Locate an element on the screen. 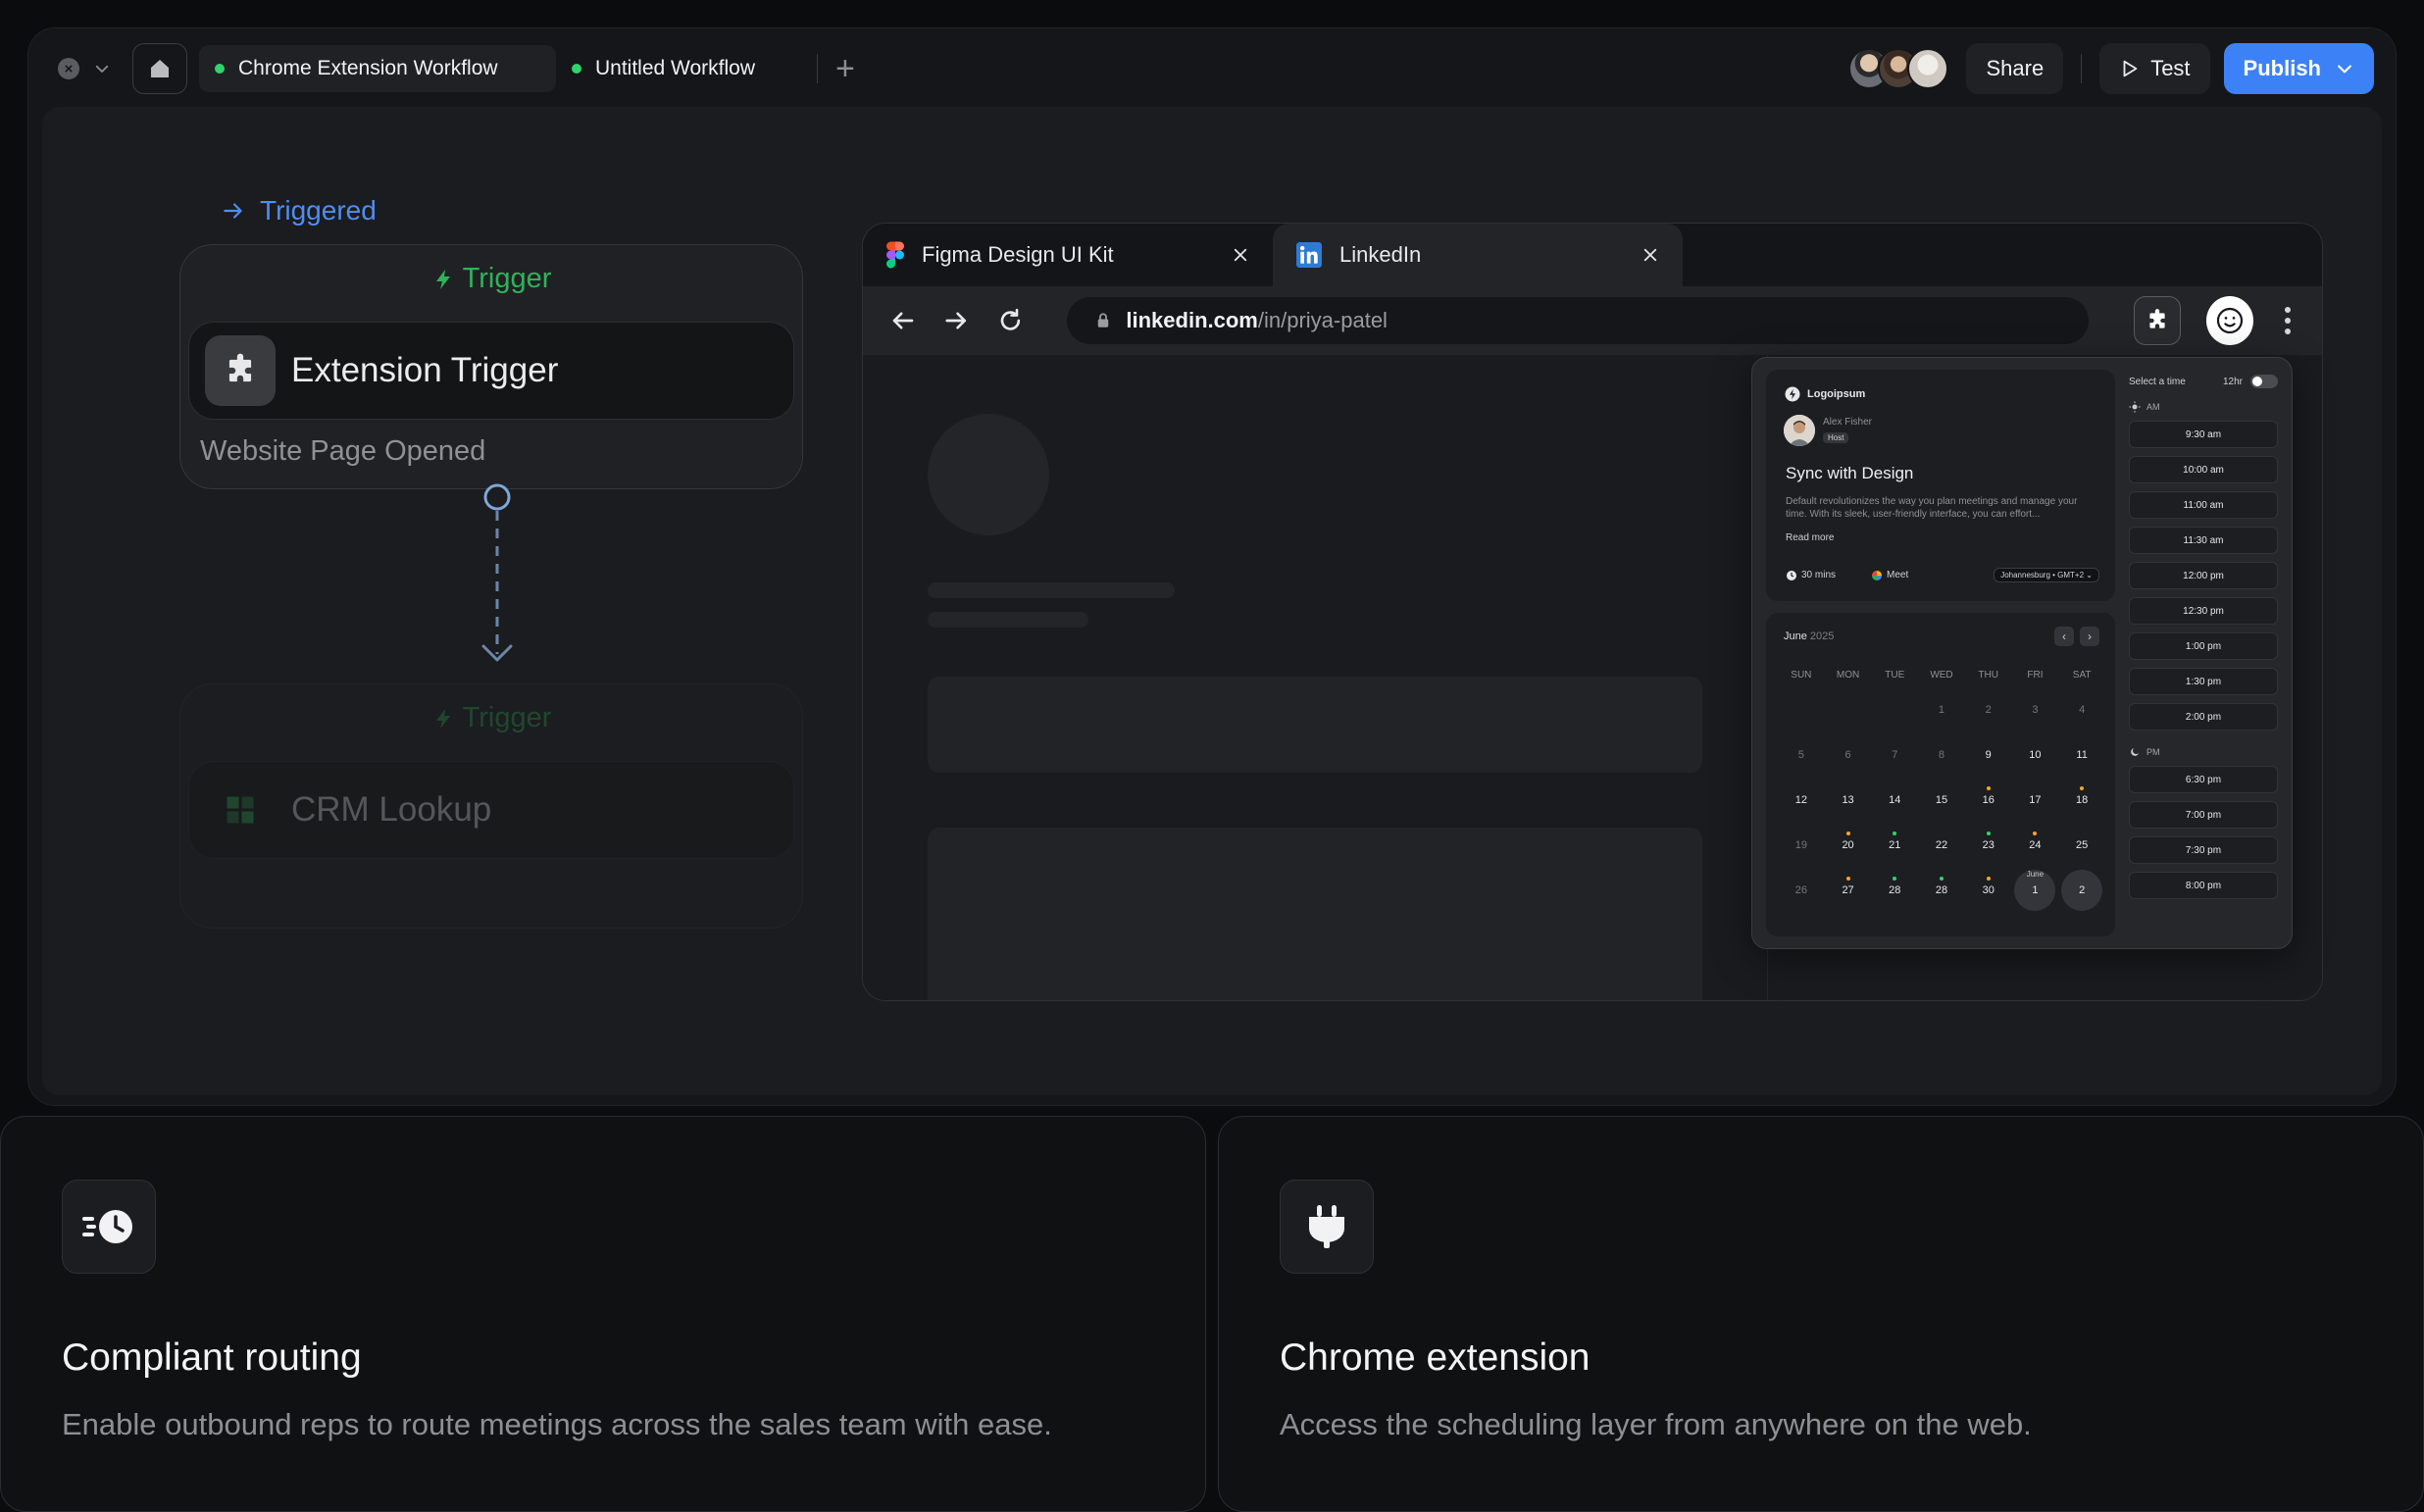  publish-button: Publish is located at coordinates (2298, 68).